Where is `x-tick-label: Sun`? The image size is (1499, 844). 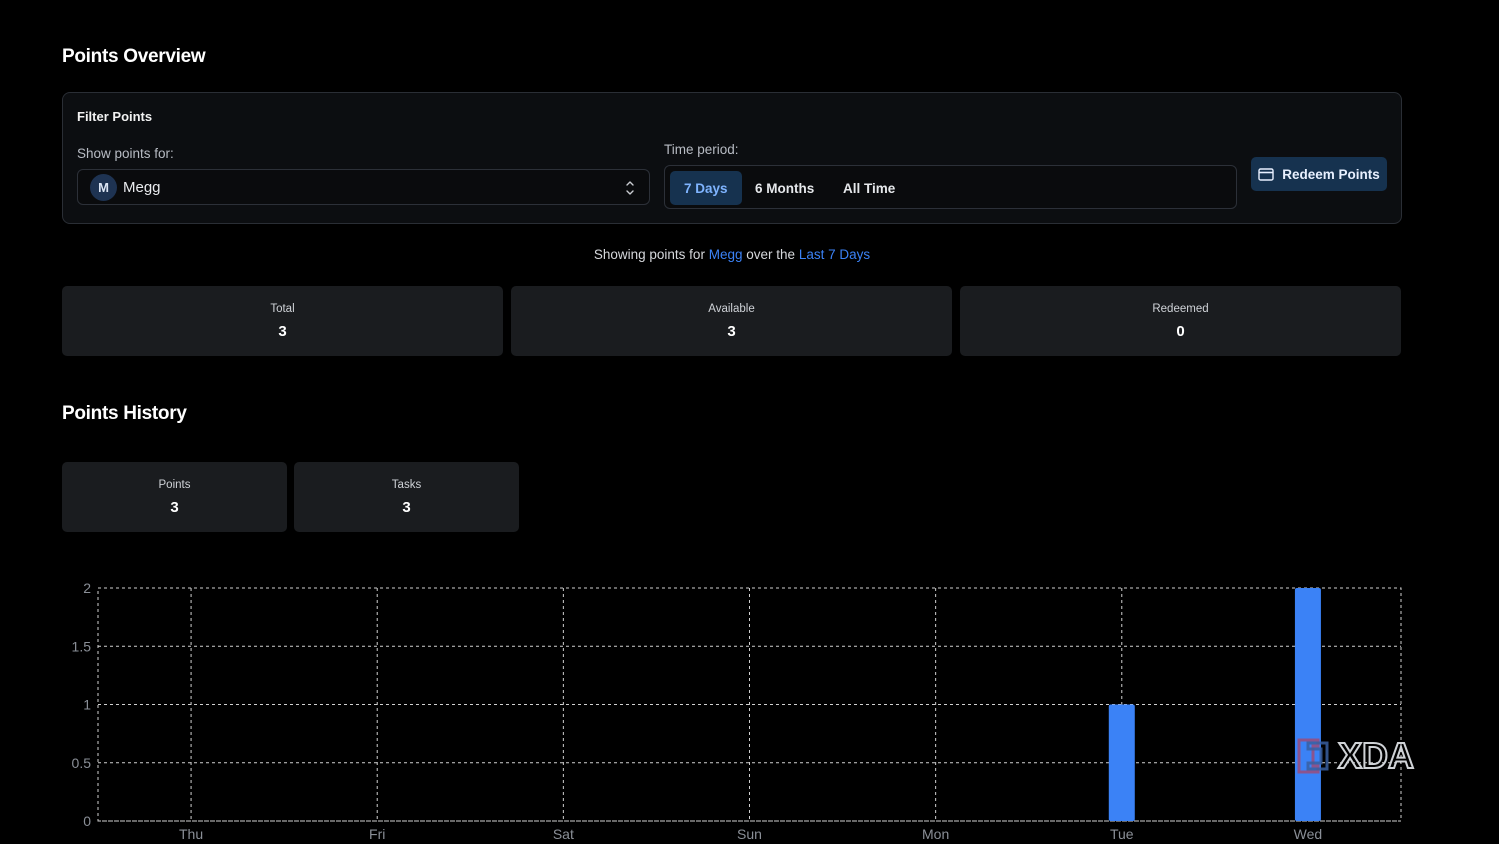
x-tick-label: Sun is located at coordinates (749, 834).